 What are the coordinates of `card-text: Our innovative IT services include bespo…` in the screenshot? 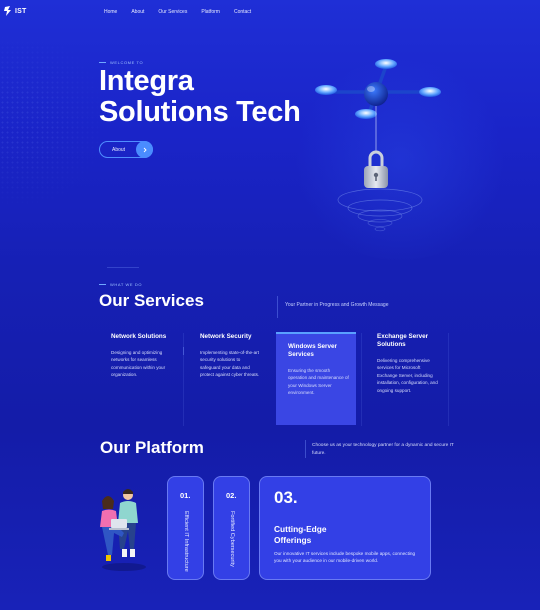 It's located at (345, 557).